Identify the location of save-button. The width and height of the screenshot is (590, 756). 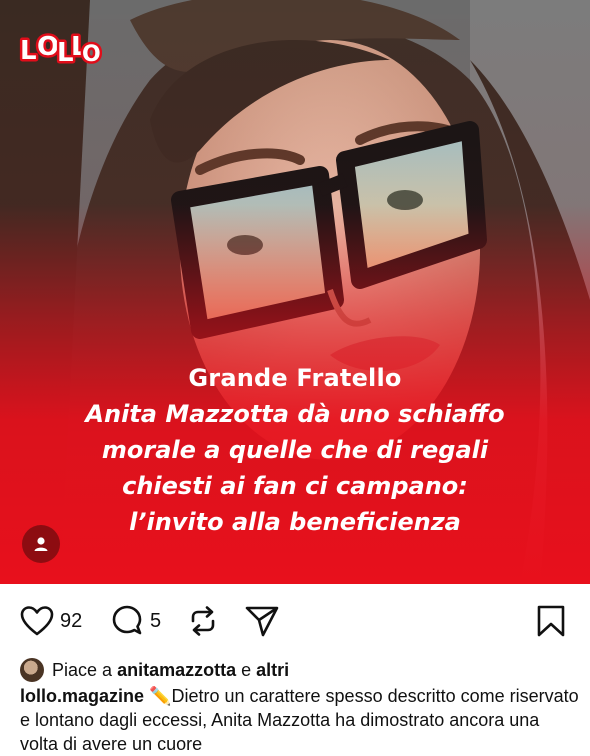
(551, 621).